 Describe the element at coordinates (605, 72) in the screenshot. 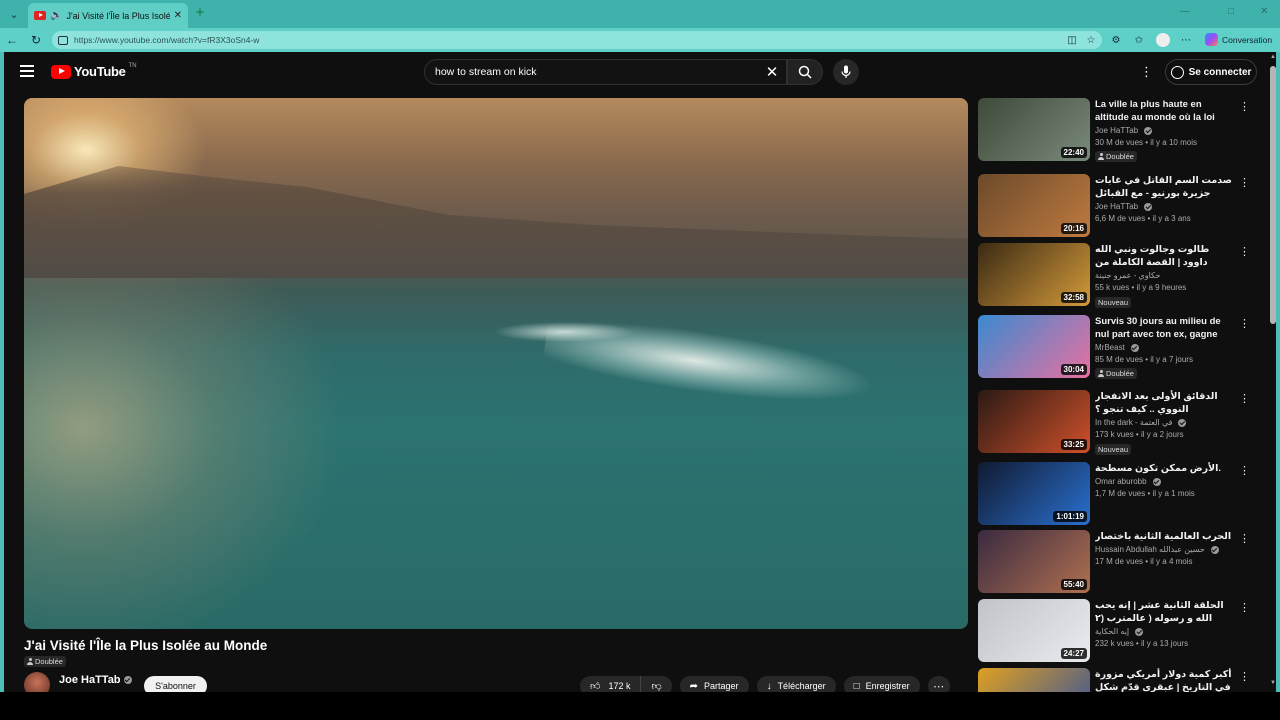

I see `search-input: how to stream on kick ✕` at that location.